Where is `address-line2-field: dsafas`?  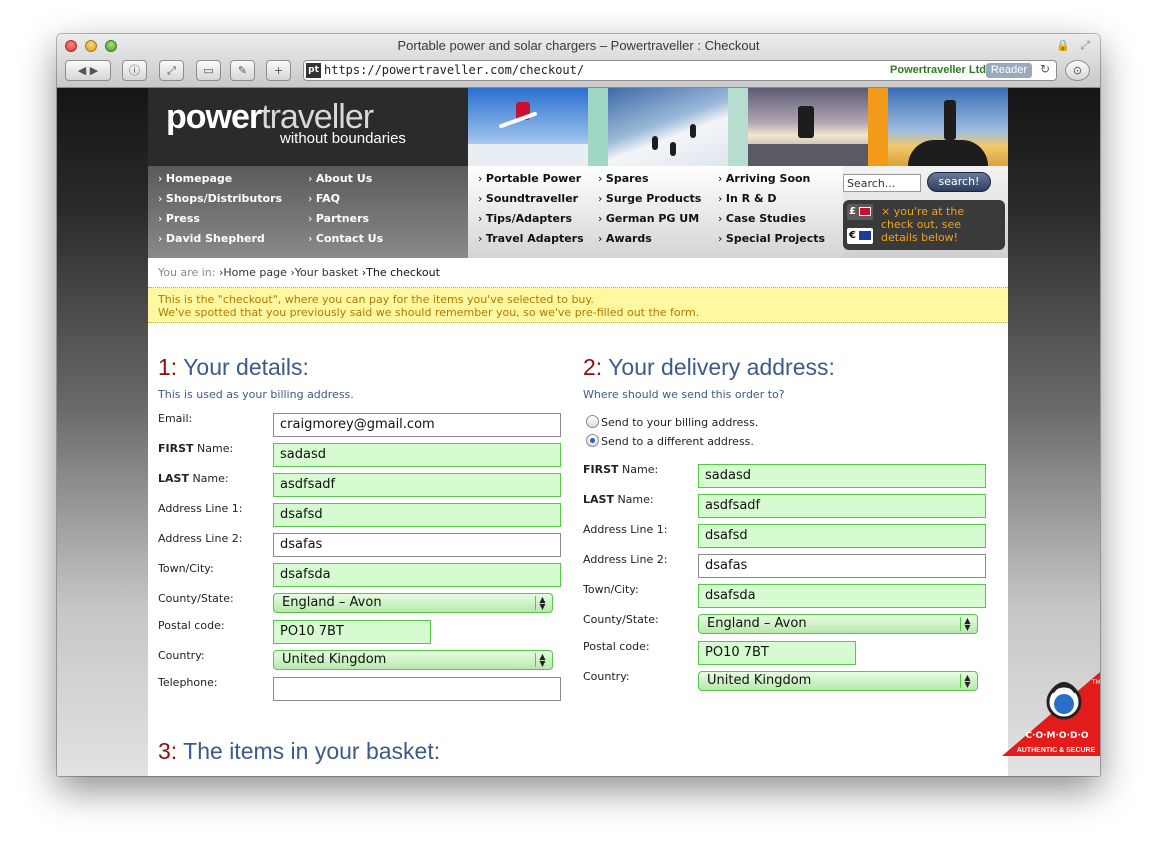
address-line2-field: dsafas is located at coordinates (417, 545).